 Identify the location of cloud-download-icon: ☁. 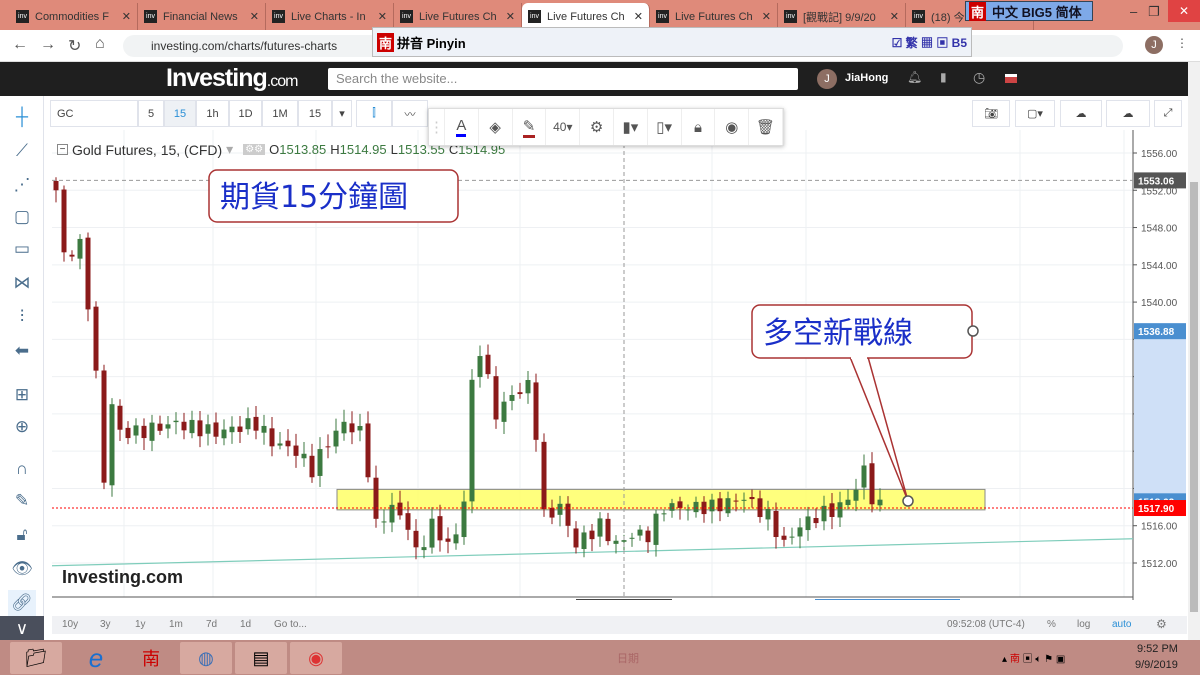
(1081, 113).